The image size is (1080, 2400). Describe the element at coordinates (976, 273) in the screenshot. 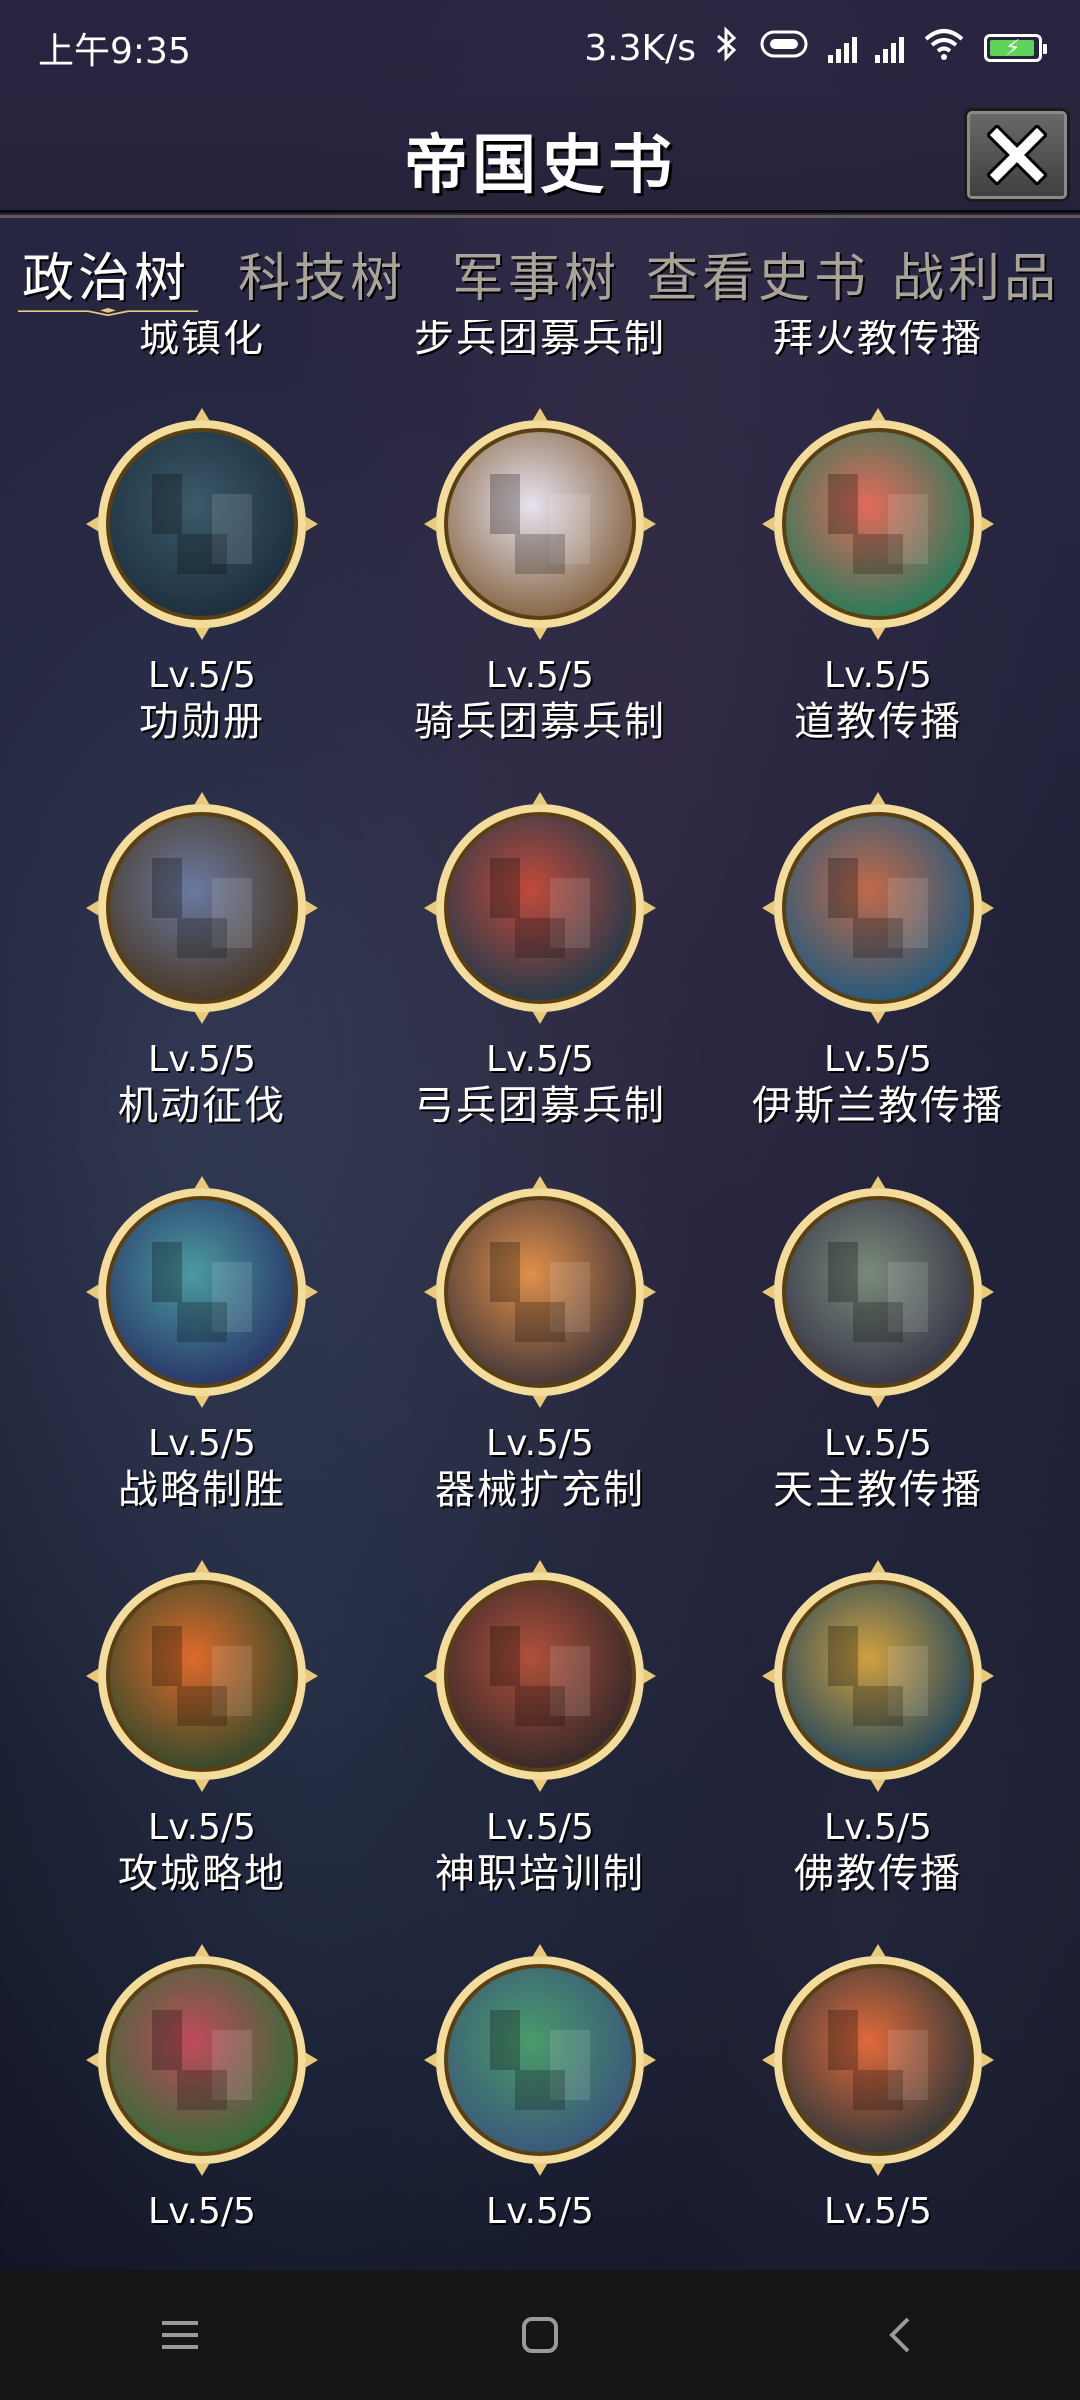

I see `tab-spoils: 战利品` at that location.